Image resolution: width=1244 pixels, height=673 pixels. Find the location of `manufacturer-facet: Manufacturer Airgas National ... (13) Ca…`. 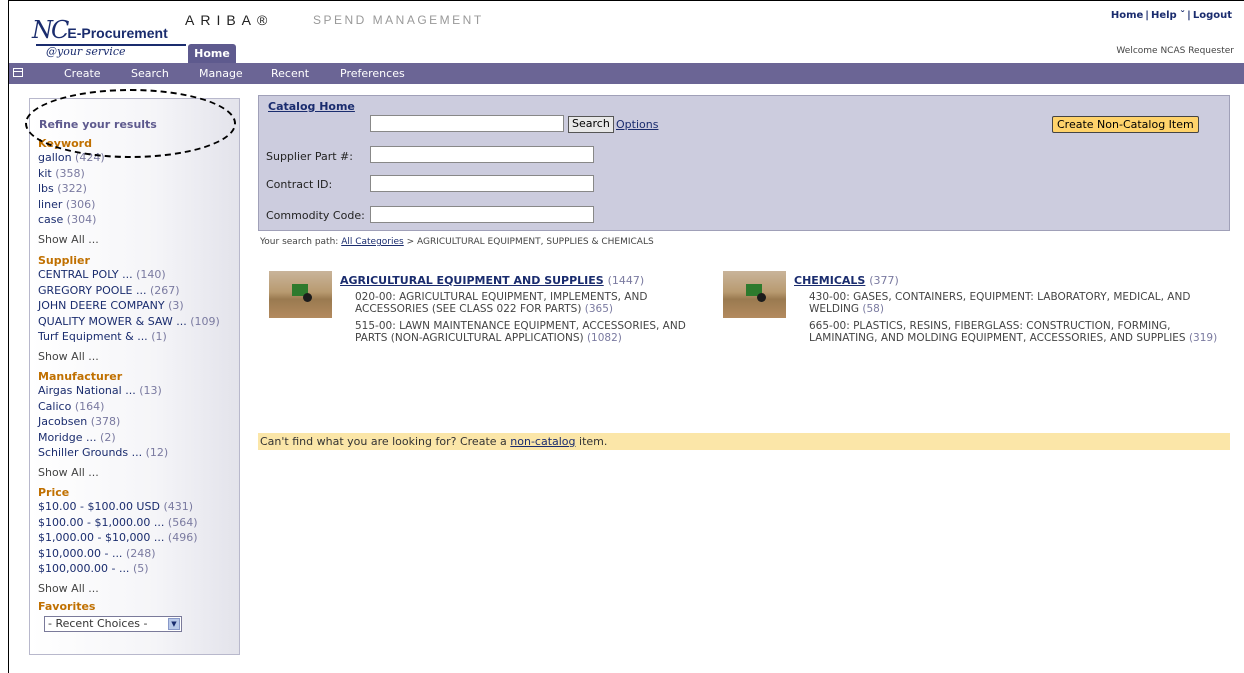

manufacturer-facet: Manufacturer Airgas National ... (13) Ca… is located at coordinates (103, 425).